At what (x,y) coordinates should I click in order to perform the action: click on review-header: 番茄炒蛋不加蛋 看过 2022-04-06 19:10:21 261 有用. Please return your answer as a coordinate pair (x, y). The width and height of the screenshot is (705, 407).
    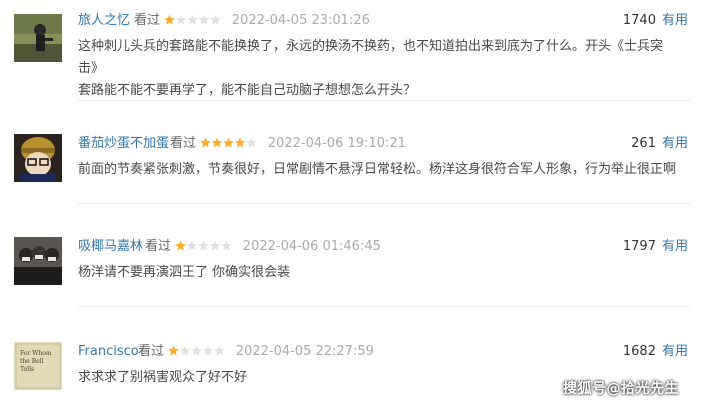
    Looking at the image, I should click on (384, 144).